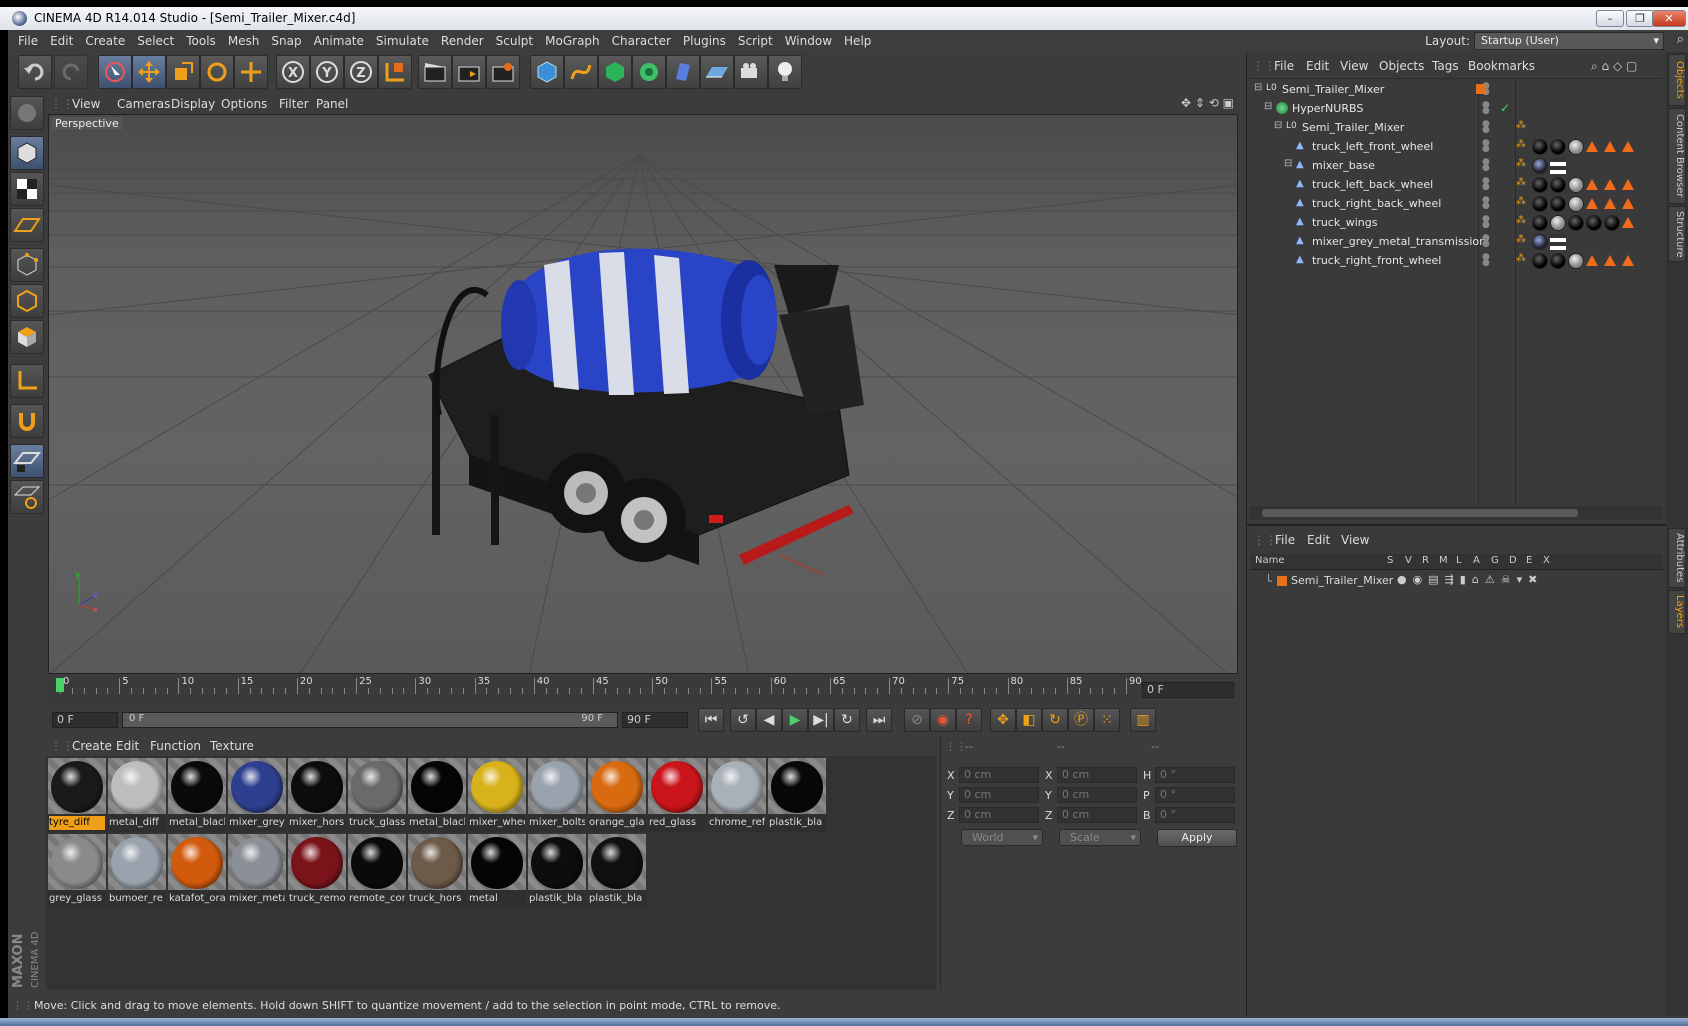 The height and width of the screenshot is (1026, 1688). I want to click on menu-mograph: MoGraph, so click(572, 41).